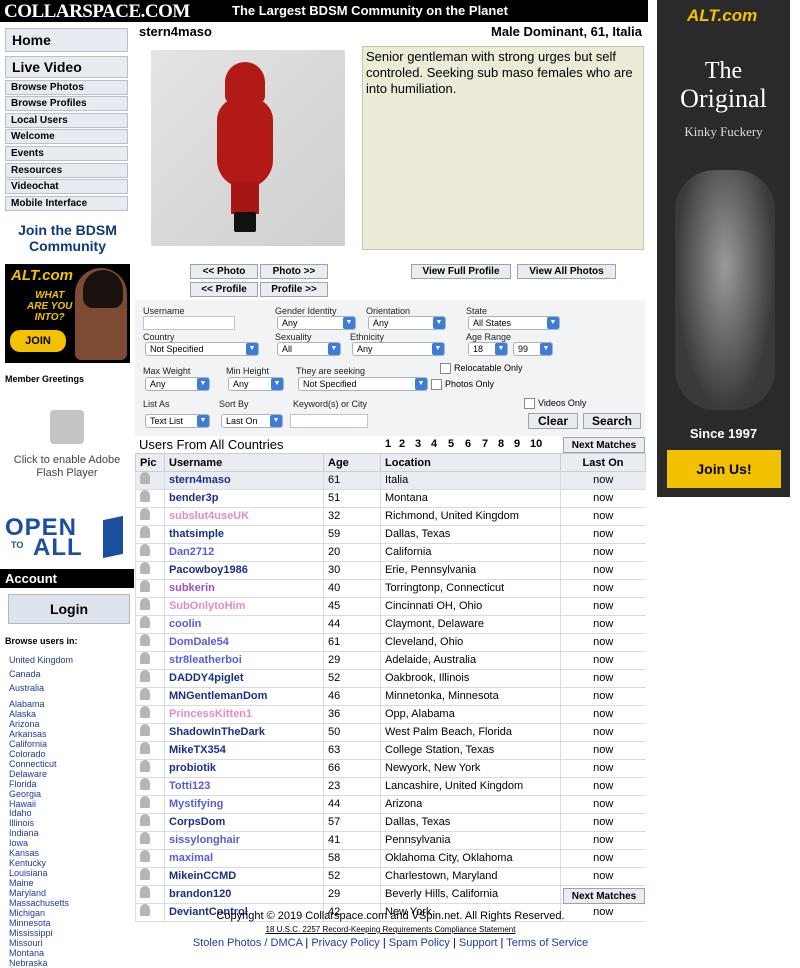  Describe the element at coordinates (28, 774) in the screenshot. I see `browse-state-link: Delaware` at that location.